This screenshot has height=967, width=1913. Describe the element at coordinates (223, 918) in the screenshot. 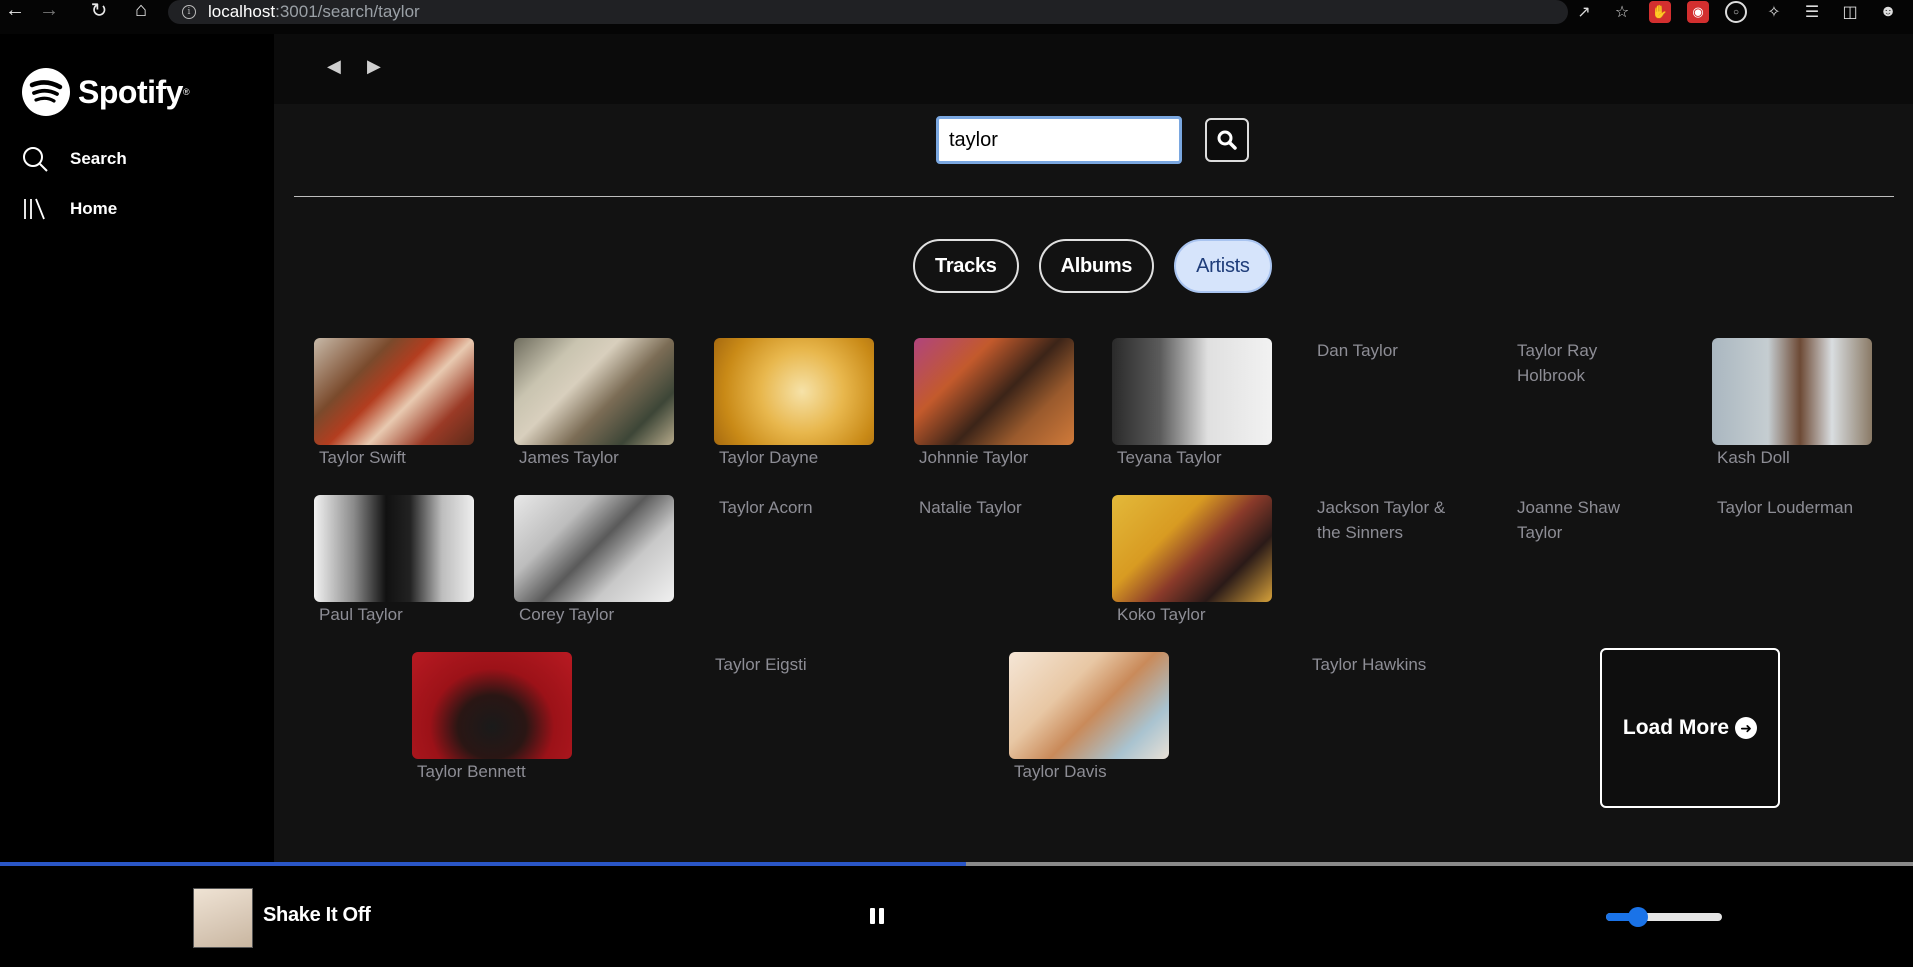

I see `album-art` at that location.